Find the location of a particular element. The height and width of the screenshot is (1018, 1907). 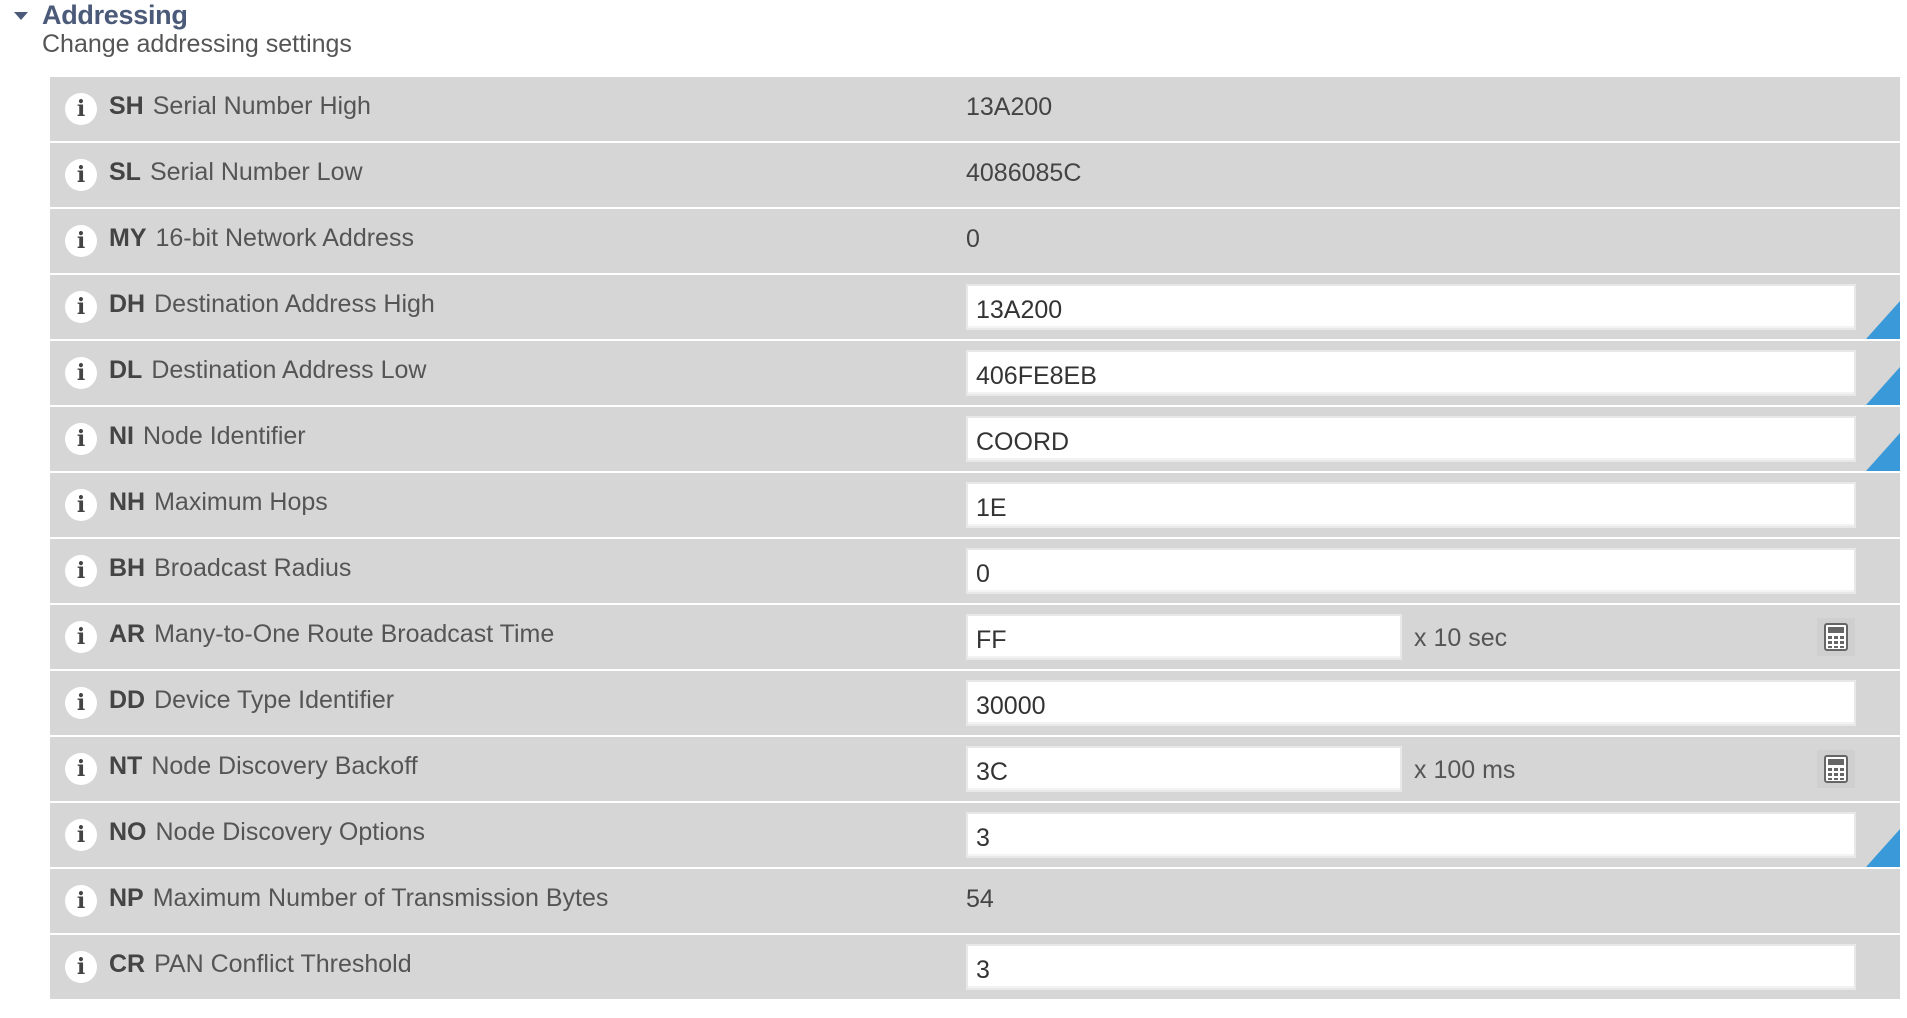

setting-code: DH is located at coordinates (127, 304).